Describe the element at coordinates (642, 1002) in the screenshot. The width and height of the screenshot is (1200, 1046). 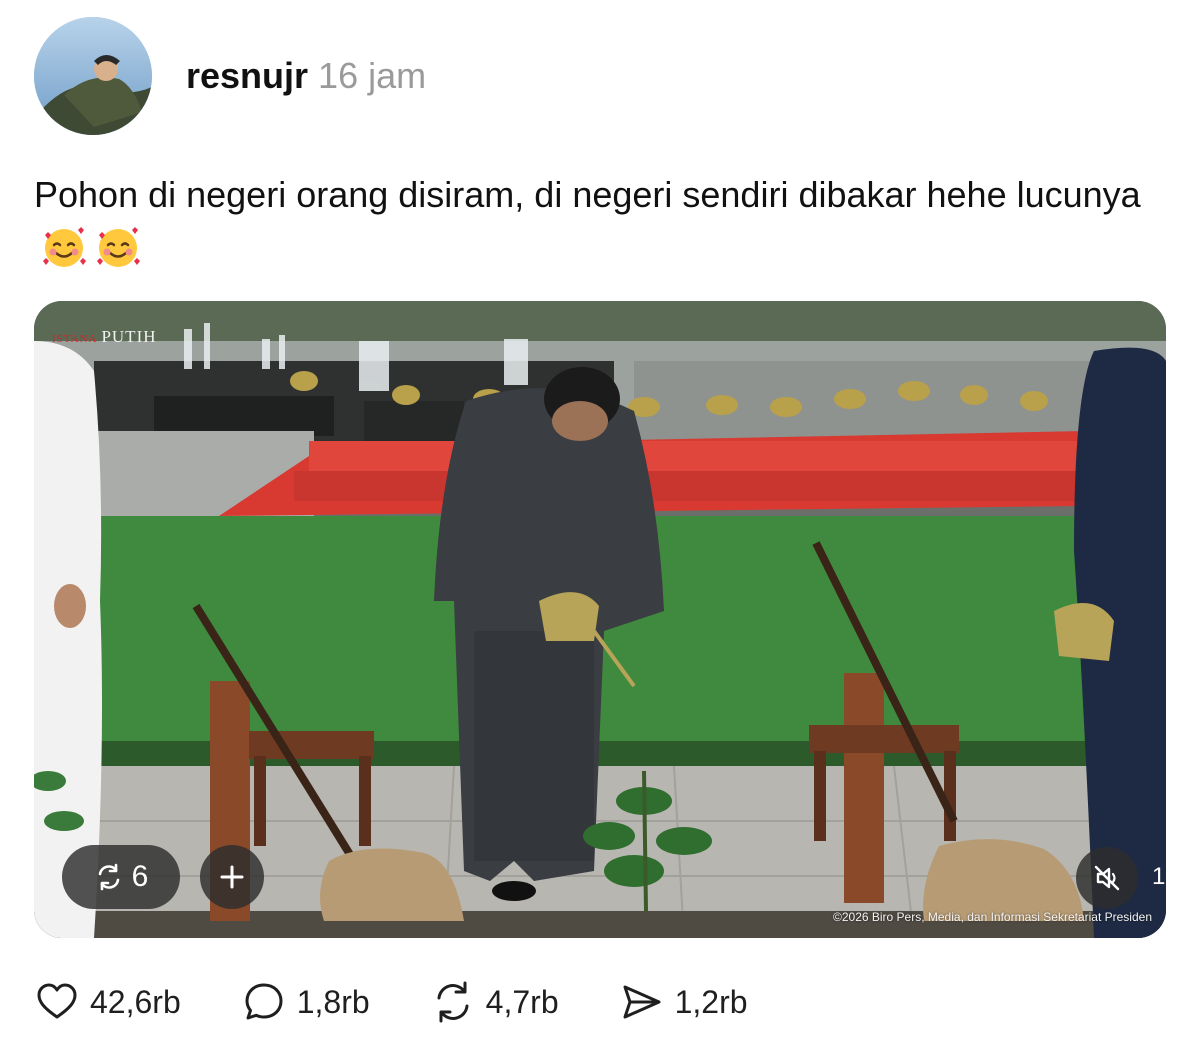
I see `send-icon` at that location.